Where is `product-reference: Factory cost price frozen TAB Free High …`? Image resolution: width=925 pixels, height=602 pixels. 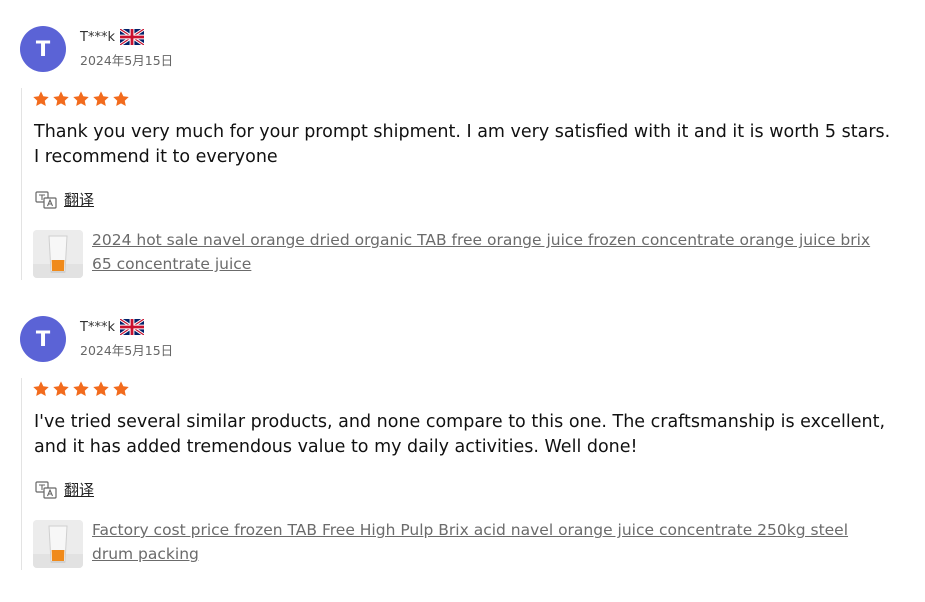 product-reference: Factory cost price frozen TAB Free High … is located at coordinates (457, 544).